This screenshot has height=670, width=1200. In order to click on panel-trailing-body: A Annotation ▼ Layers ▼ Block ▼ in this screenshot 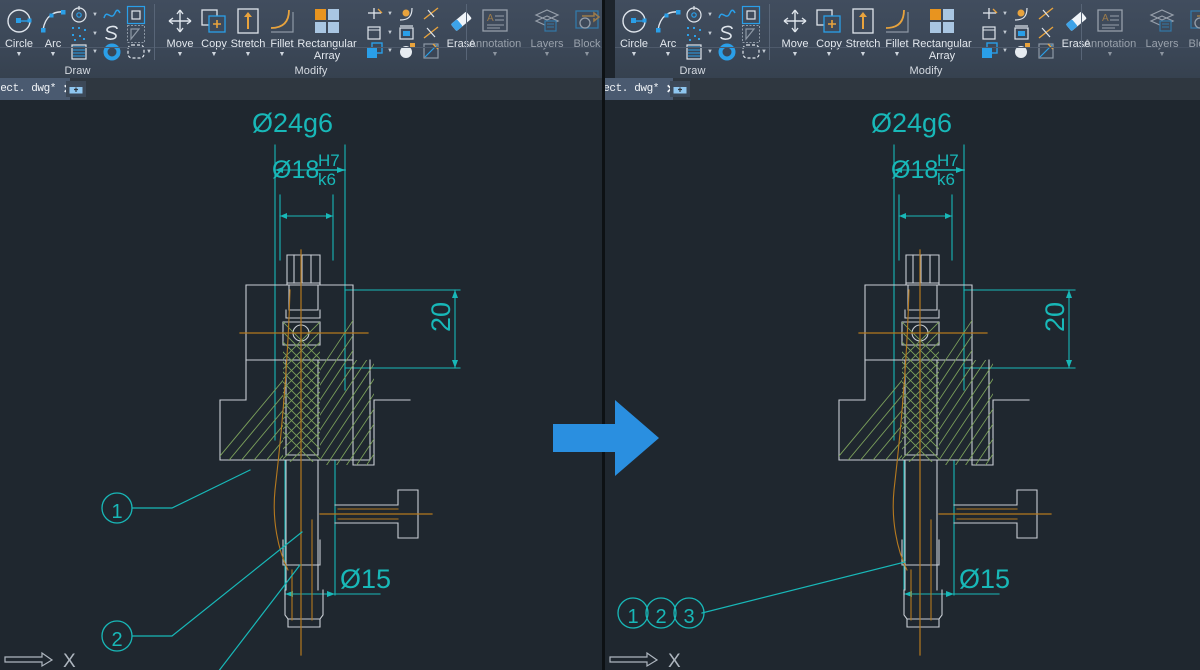, I will do `click(536, 31)`.